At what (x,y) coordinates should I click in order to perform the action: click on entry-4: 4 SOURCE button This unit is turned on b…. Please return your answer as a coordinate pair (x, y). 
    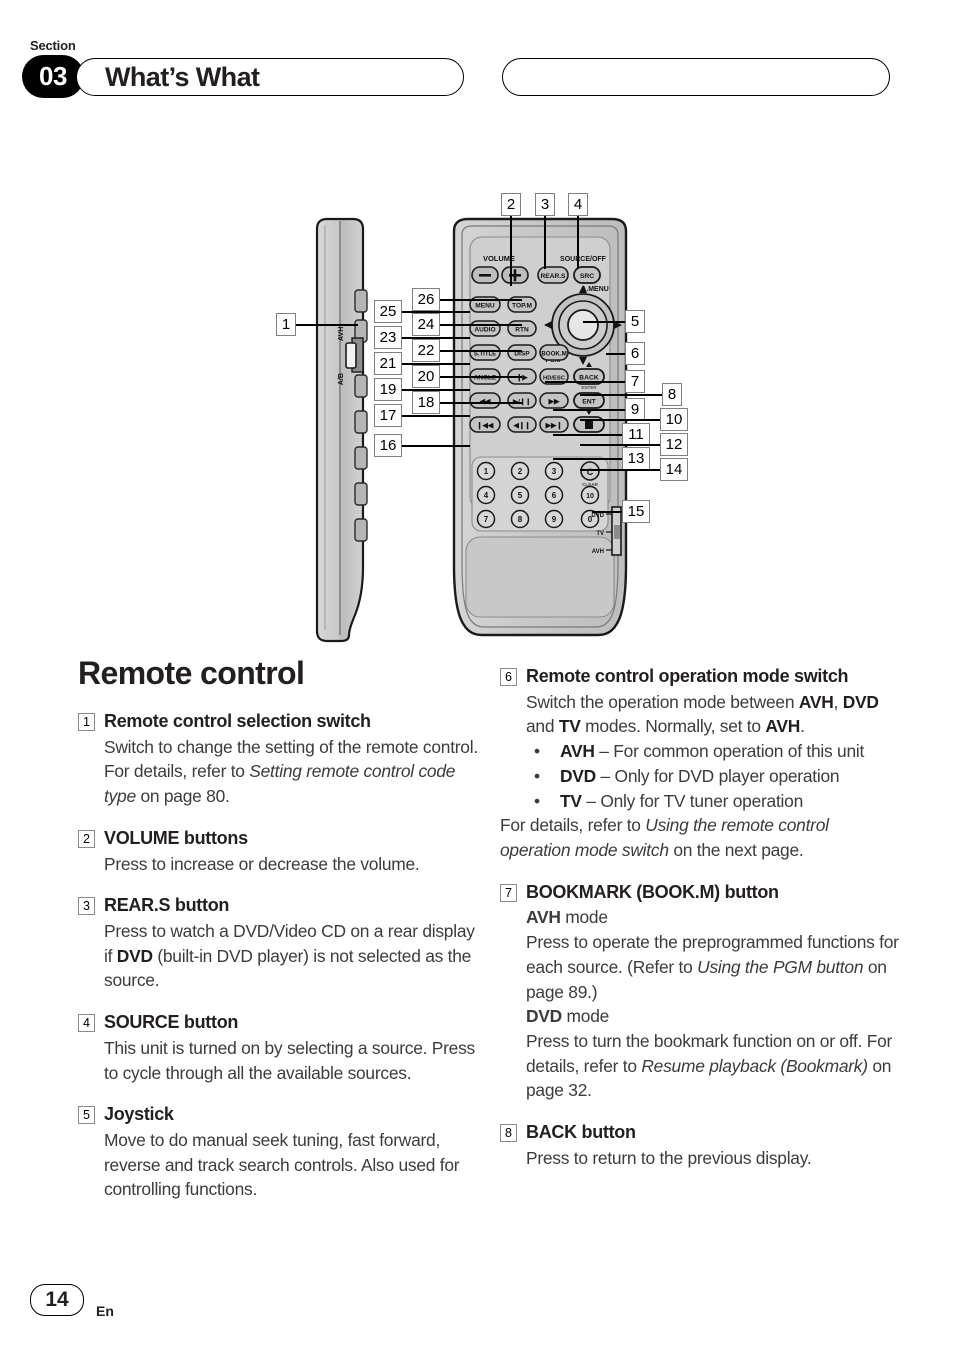
    Looking at the image, I should click on (278, 1048).